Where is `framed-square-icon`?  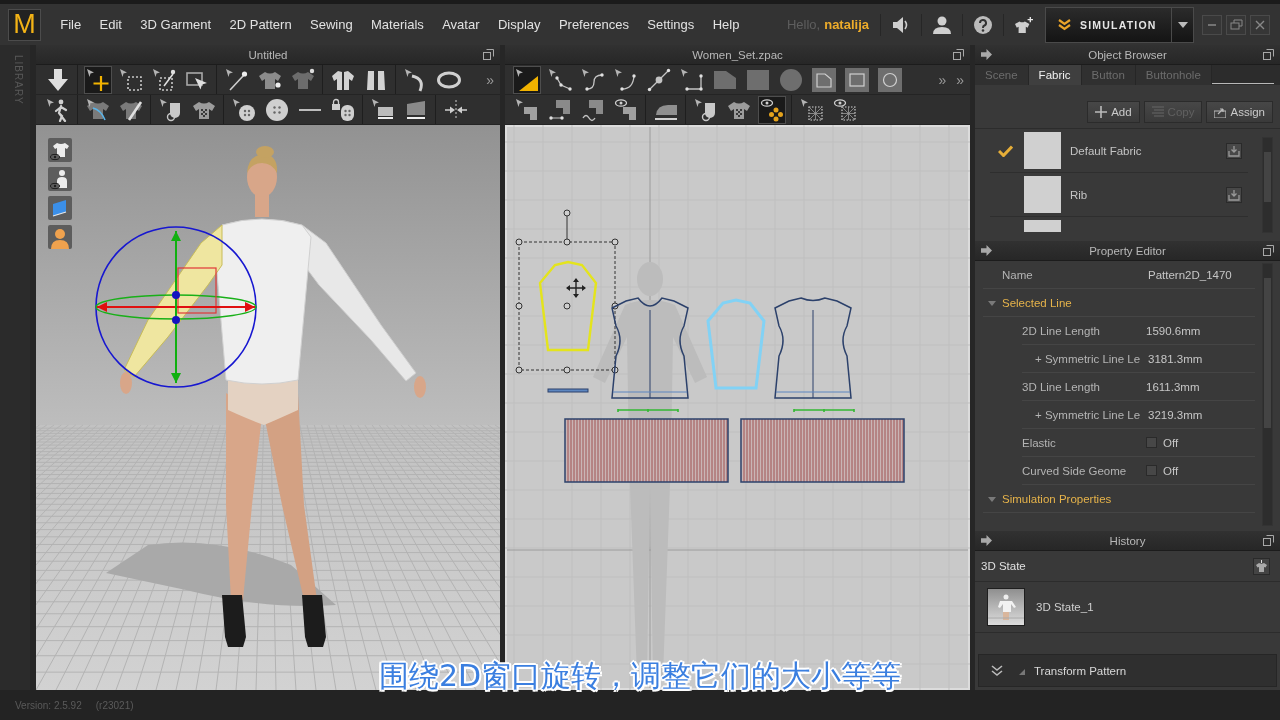 framed-square-icon is located at coordinates (857, 79).